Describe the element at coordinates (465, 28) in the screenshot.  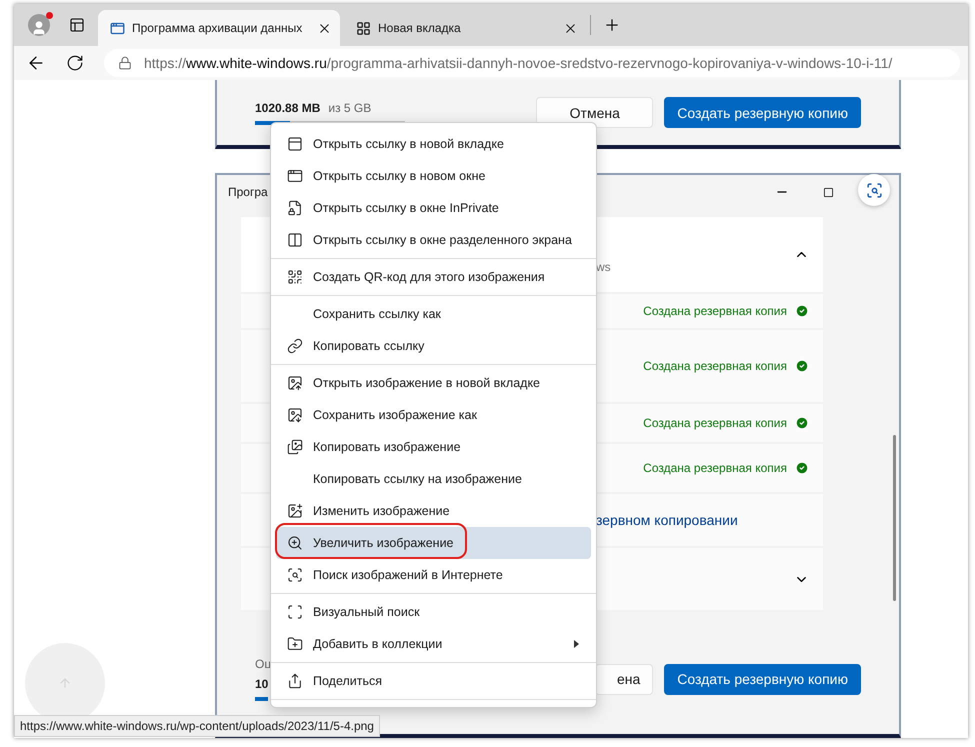
I see `browser-tab: Новая вкладка` at that location.